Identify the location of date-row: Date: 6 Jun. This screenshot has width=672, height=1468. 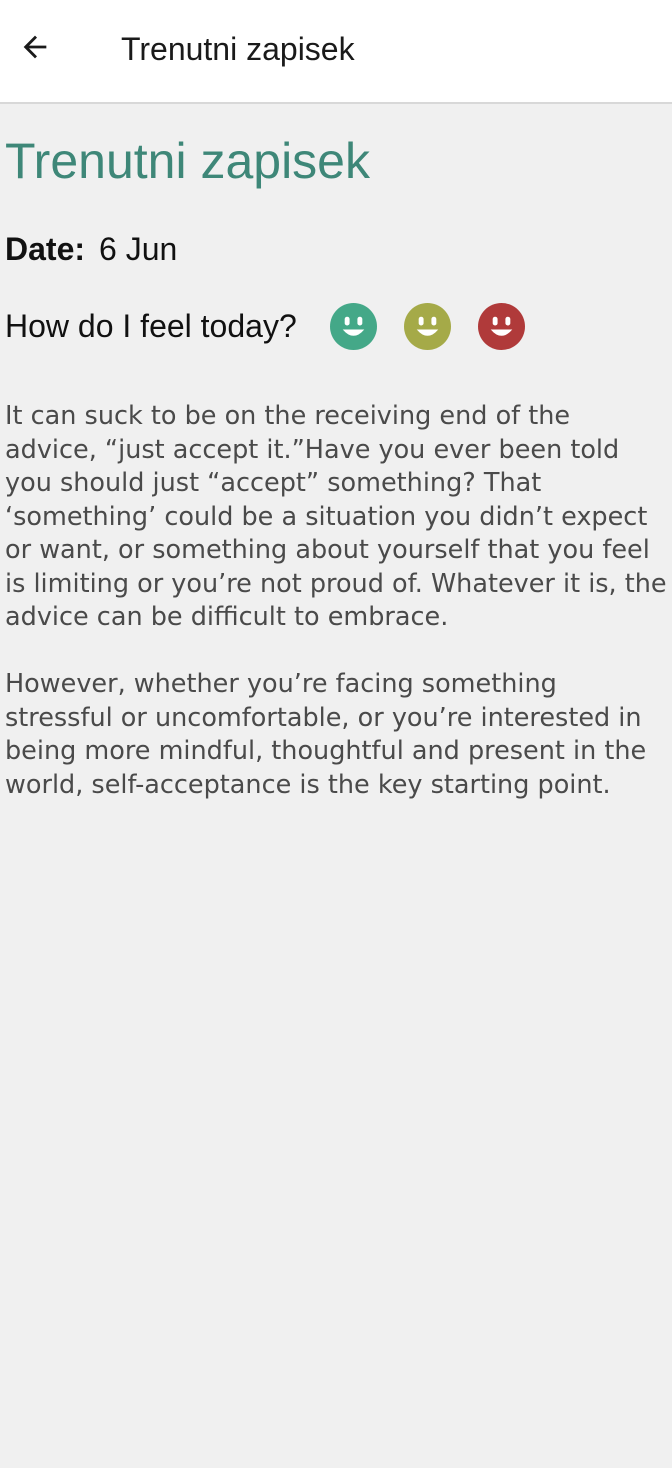
(91, 249).